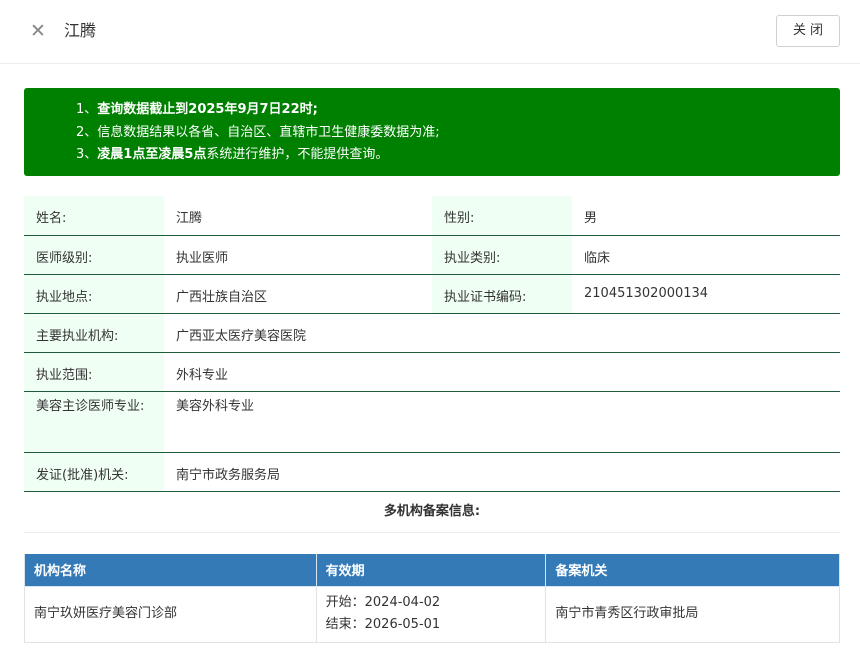 Image resolution: width=860 pixels, height=655 pixels. Describe the element at coordinates (383, 624) in the screenshot. I see `validity-end: 结束：2026-05-01` at that location.